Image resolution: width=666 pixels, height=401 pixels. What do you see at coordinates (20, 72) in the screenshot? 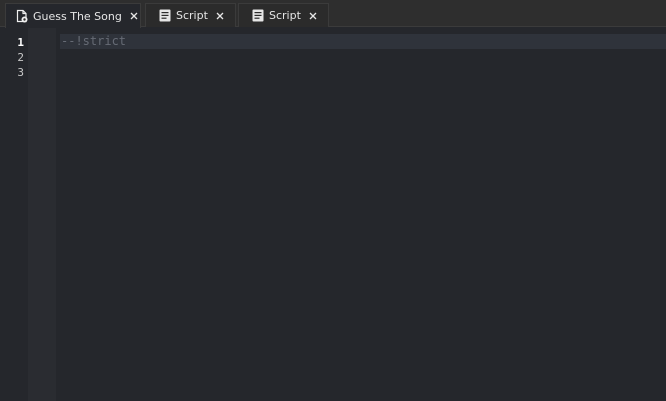
I see `line-number: 3` at bounding box center [20, 72].